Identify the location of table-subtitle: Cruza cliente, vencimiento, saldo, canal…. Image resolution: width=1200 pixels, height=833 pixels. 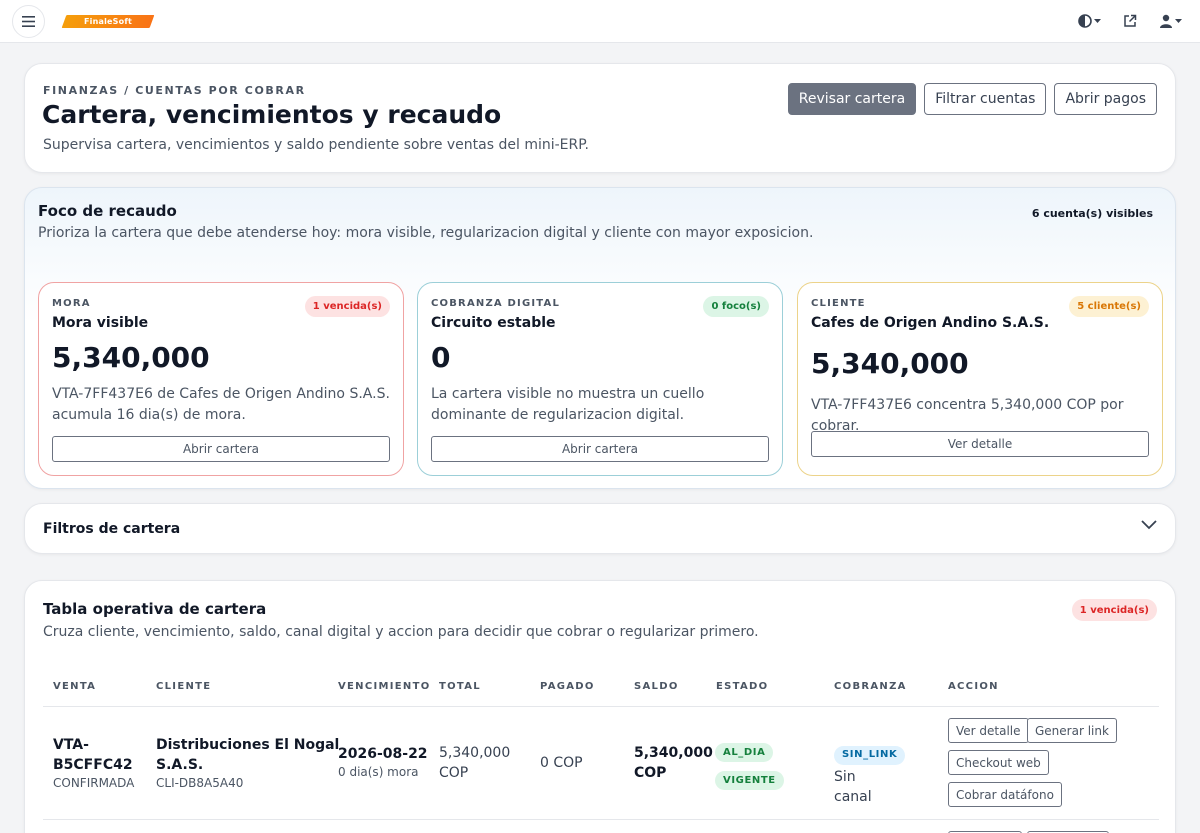
(401, 632).